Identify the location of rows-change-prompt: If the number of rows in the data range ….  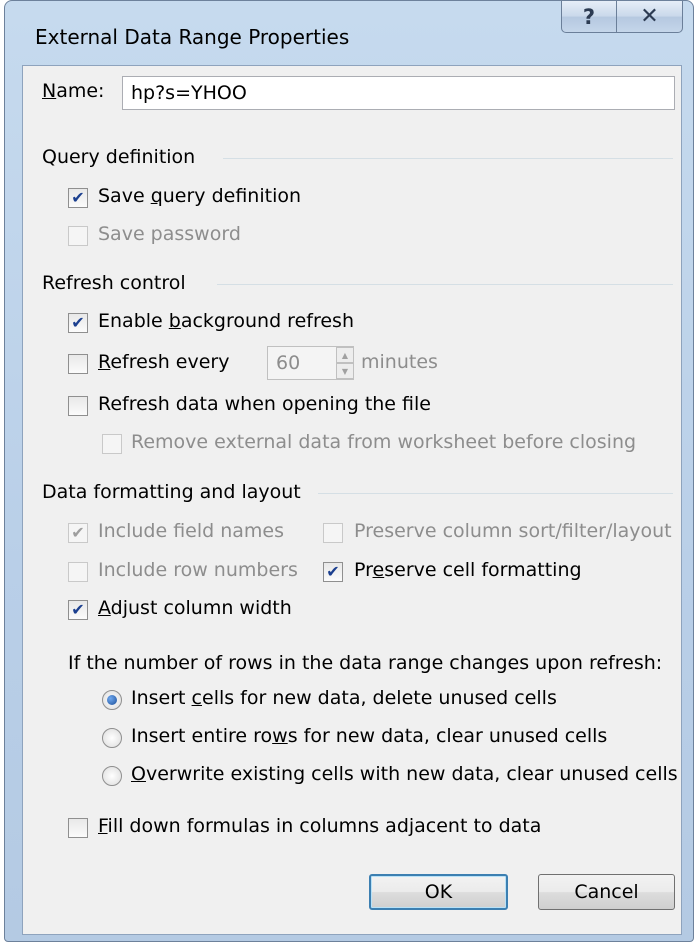
(365, 663).